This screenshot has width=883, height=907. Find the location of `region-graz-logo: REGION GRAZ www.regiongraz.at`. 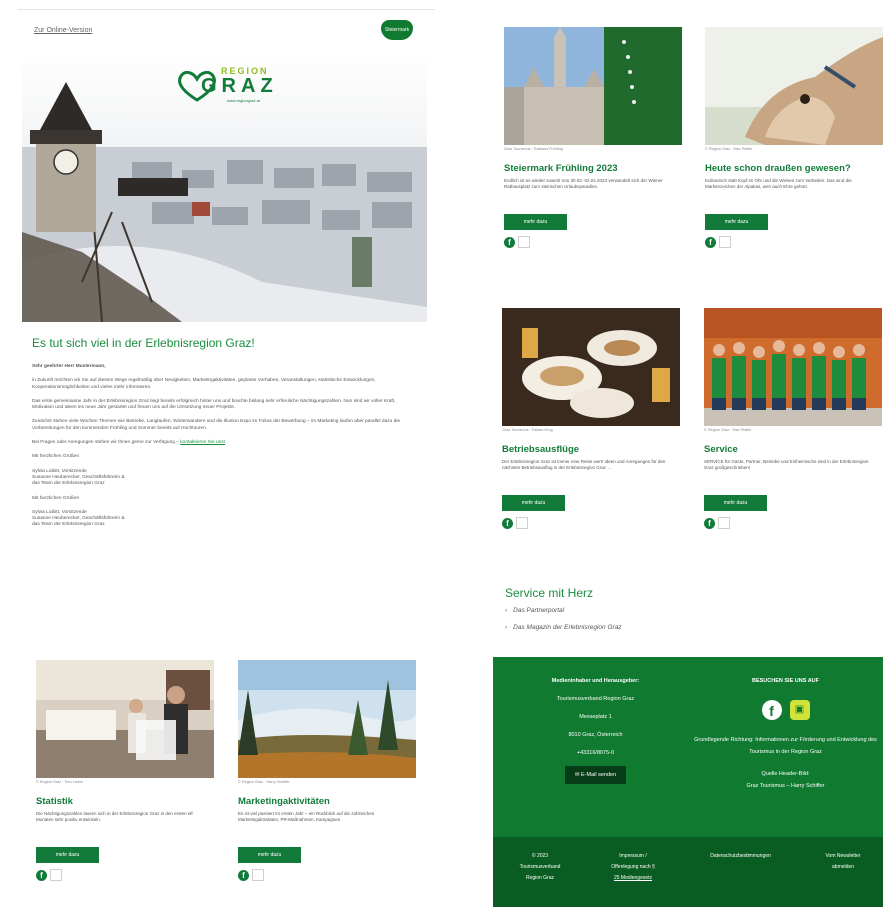

region-graz-logo: REGION GRAZ www.regiongraz.at is located at coordinates (232, 86).